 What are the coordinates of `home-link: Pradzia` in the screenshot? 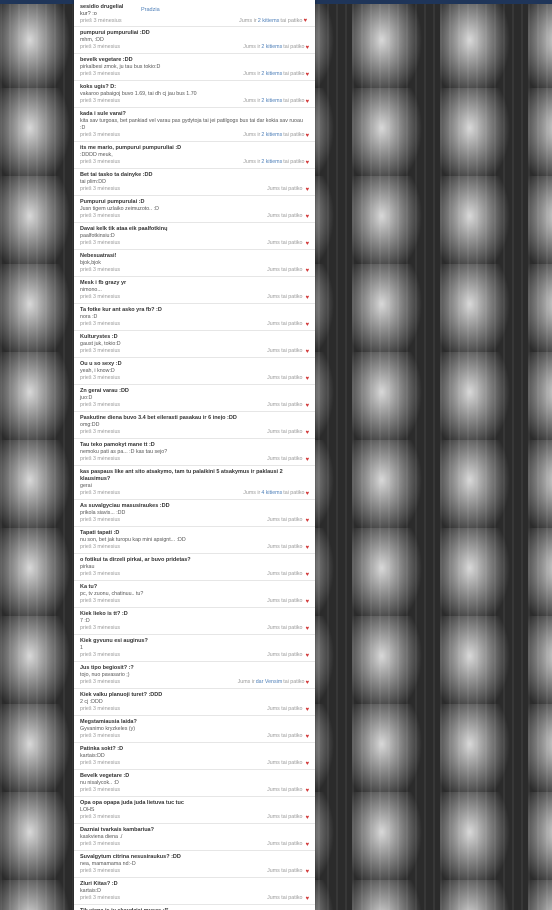 It's located at (150, 10).